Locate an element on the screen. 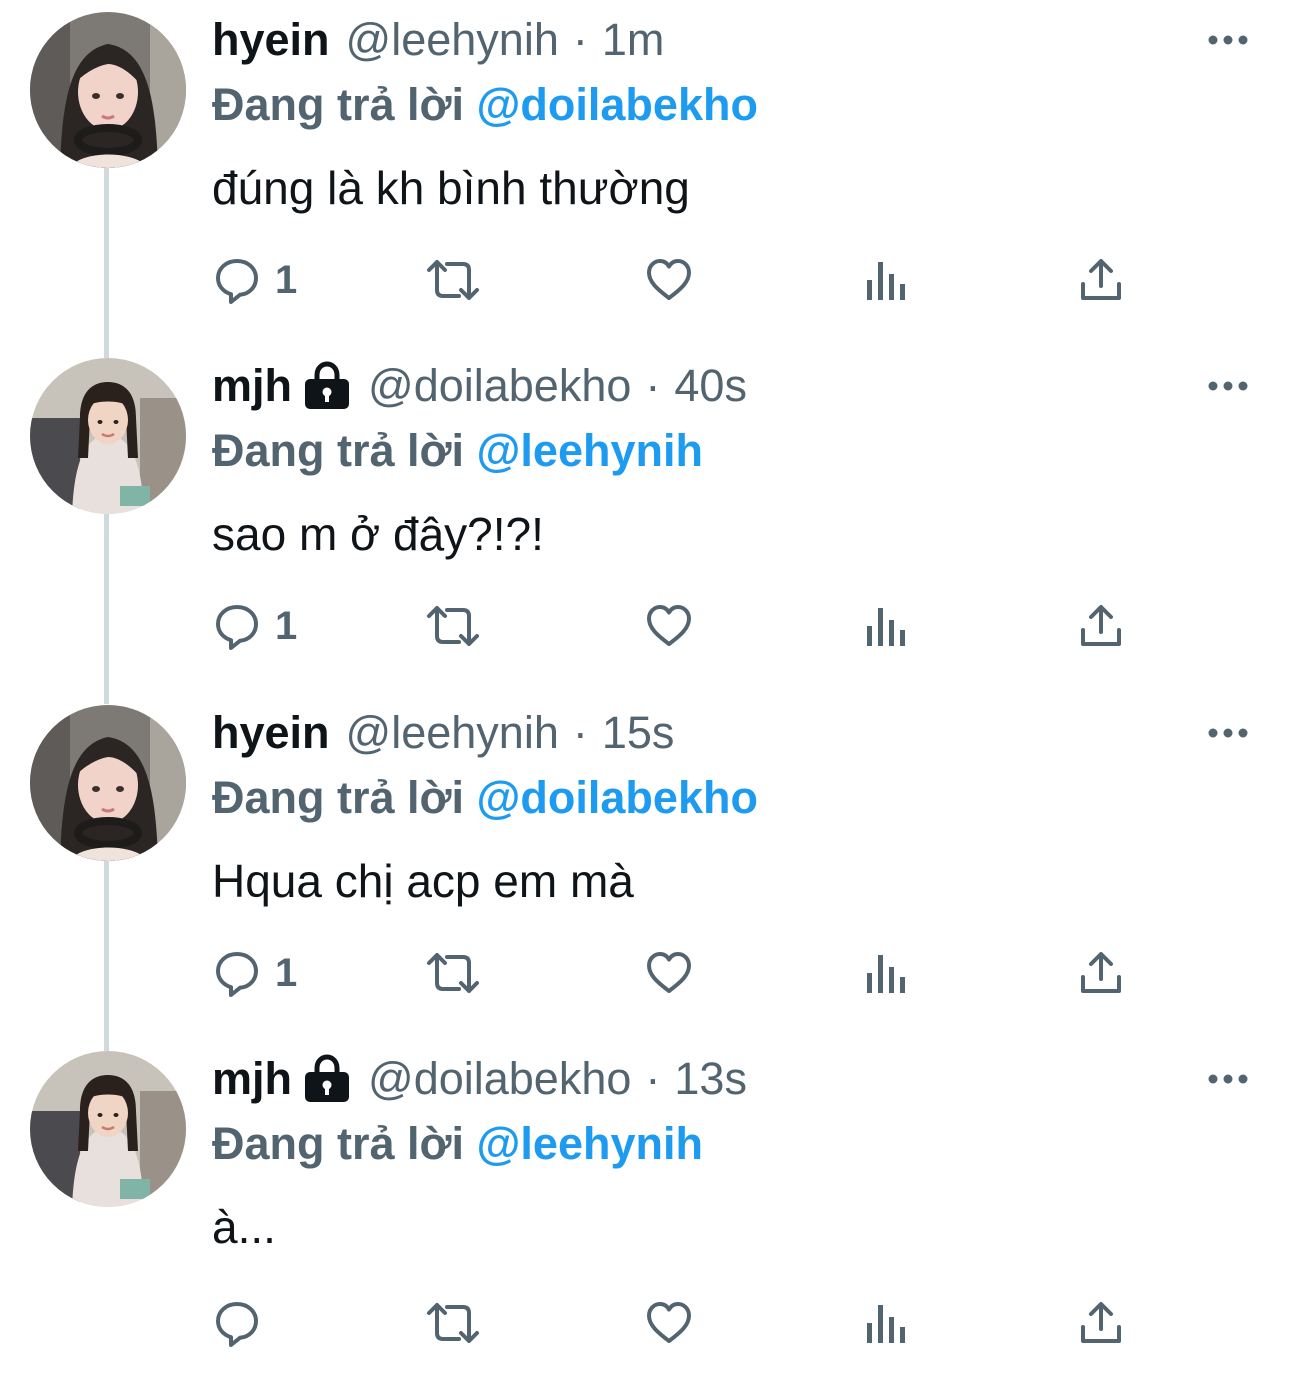 This screenshot has height=1385, width=1290. tweet-header: hyein @leehynih · 1m is located at coordinates (438, 40).